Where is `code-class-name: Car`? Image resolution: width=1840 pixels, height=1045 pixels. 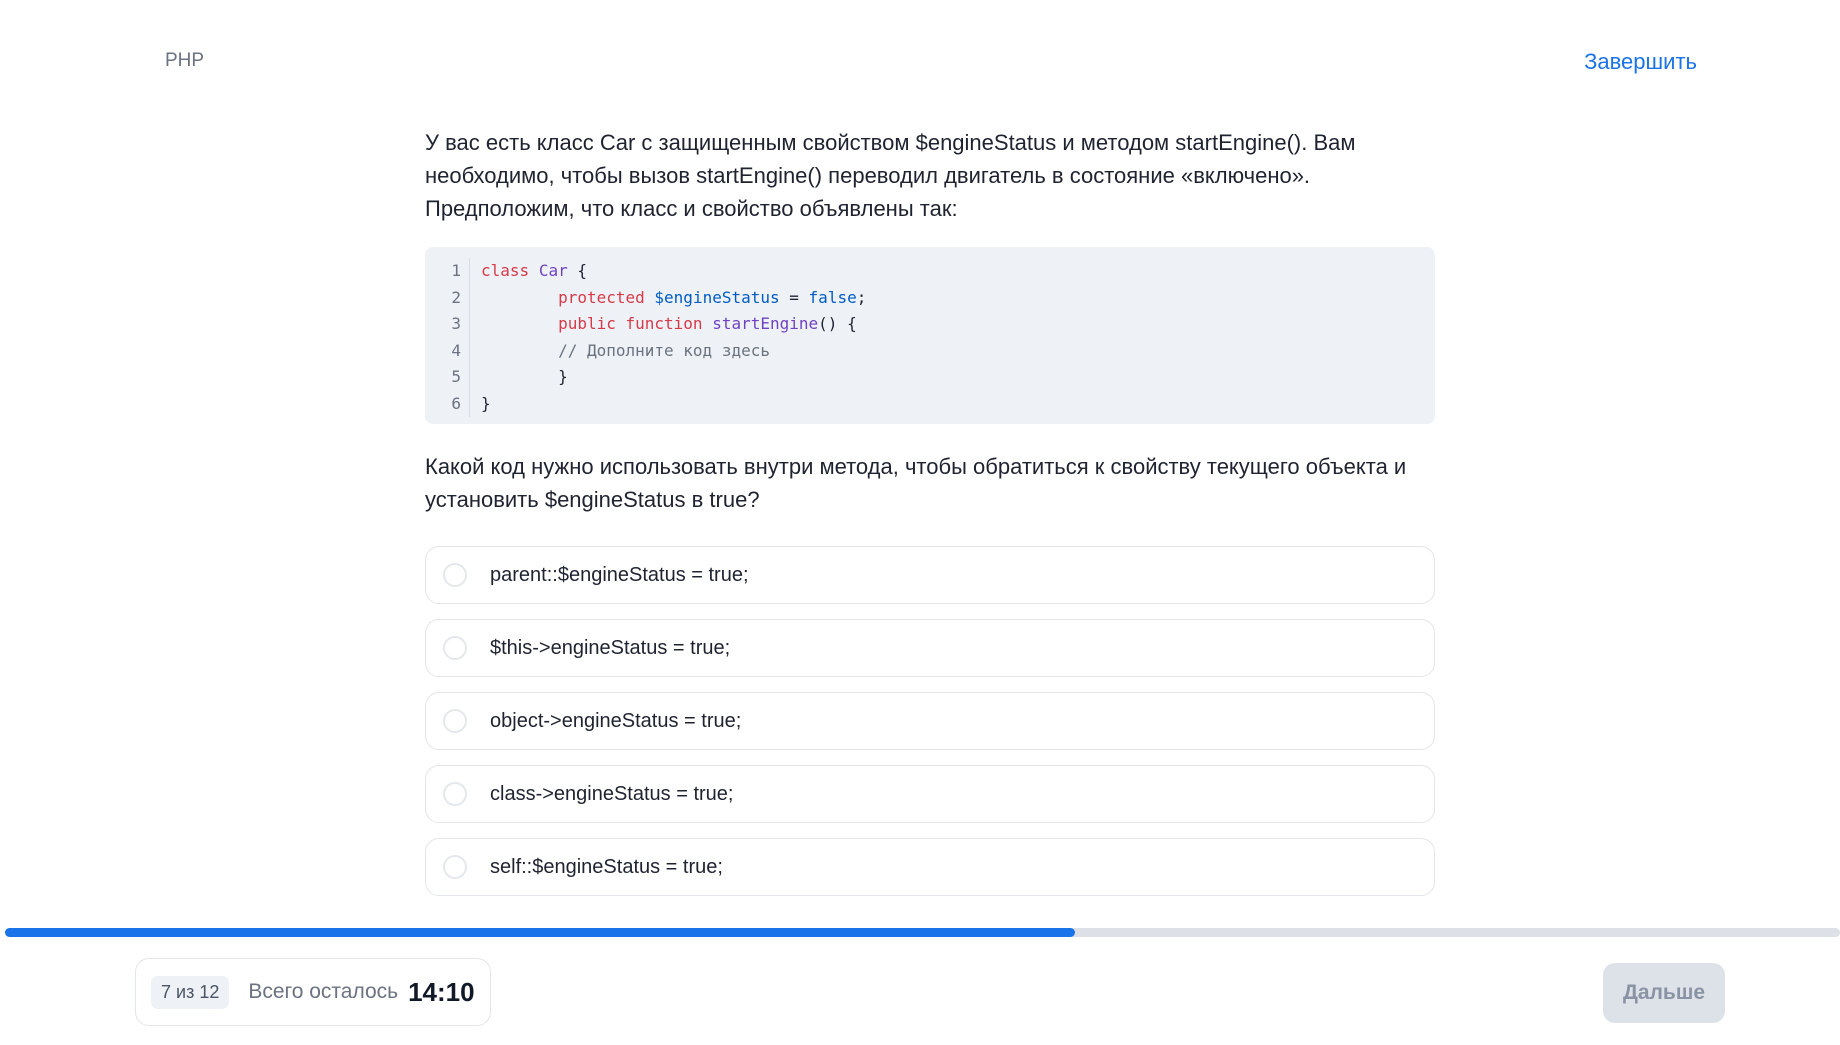
code-class-name: Car is located at coordinates (553, 270).